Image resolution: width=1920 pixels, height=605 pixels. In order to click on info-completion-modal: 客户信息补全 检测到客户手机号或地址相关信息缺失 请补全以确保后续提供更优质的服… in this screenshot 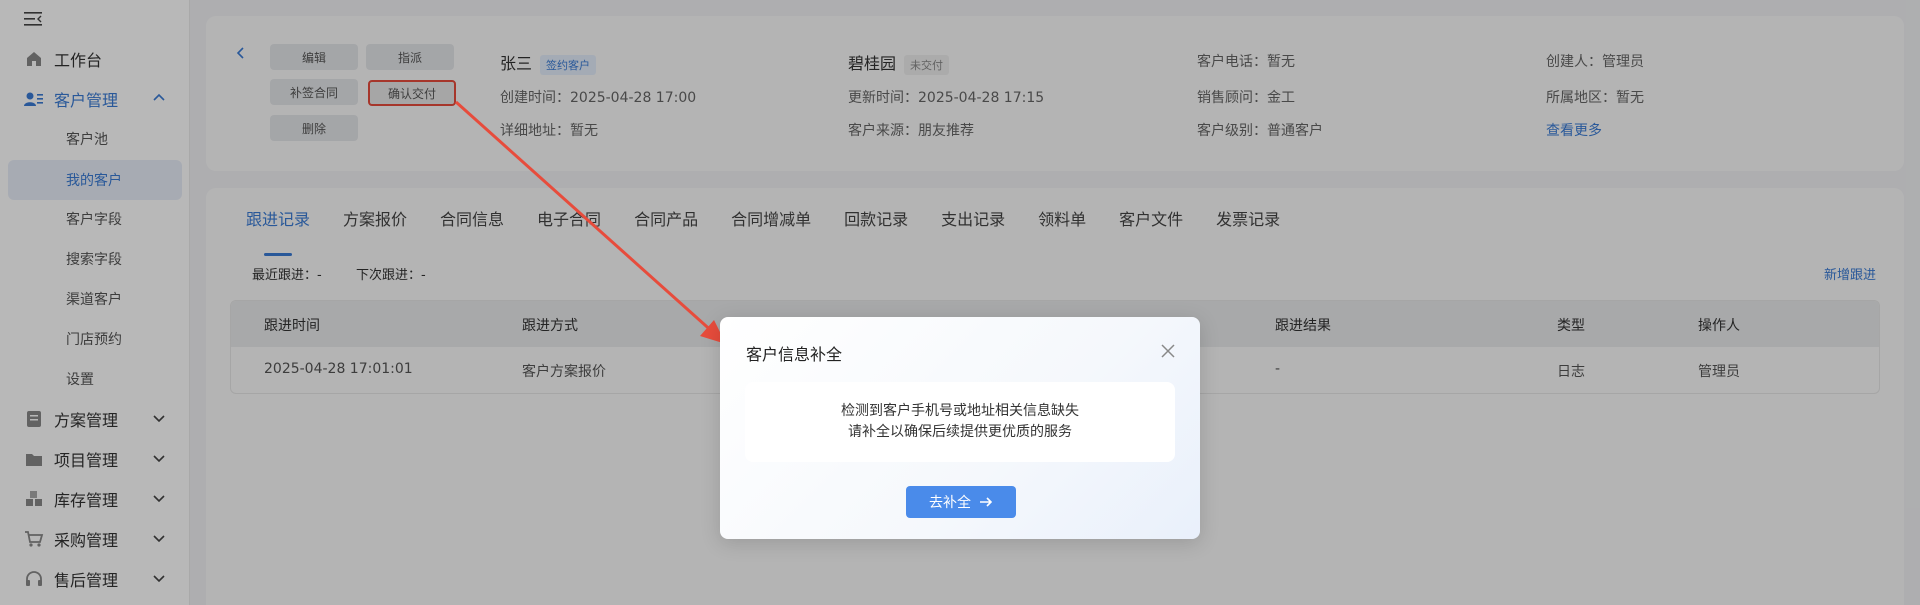, I will do `click(960, 428)`.